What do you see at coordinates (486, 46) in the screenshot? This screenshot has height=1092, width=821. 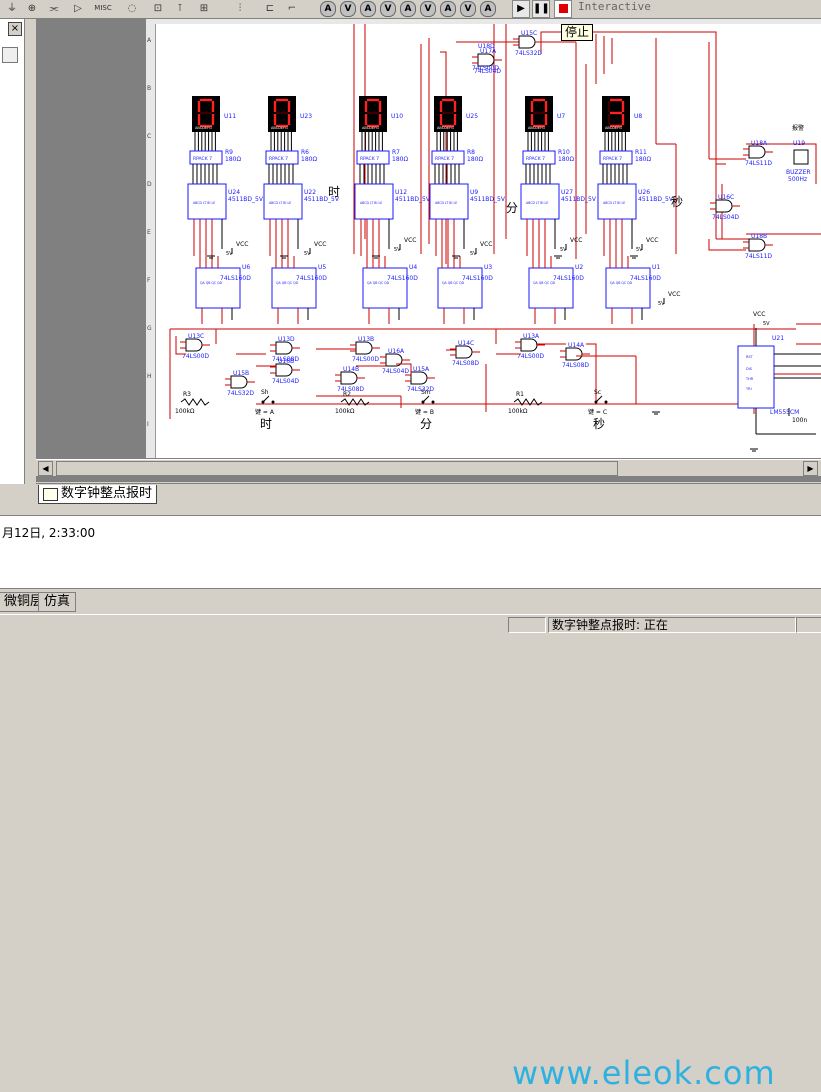 I see `gate-ref: U18D` at bounding box center [486, 46].